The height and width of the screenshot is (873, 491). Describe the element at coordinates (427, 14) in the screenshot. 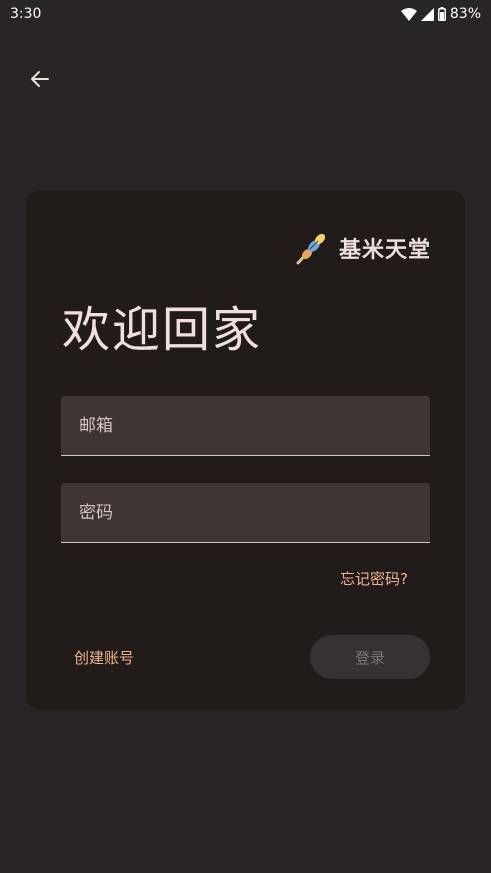

I see `signal-icon` at that location.